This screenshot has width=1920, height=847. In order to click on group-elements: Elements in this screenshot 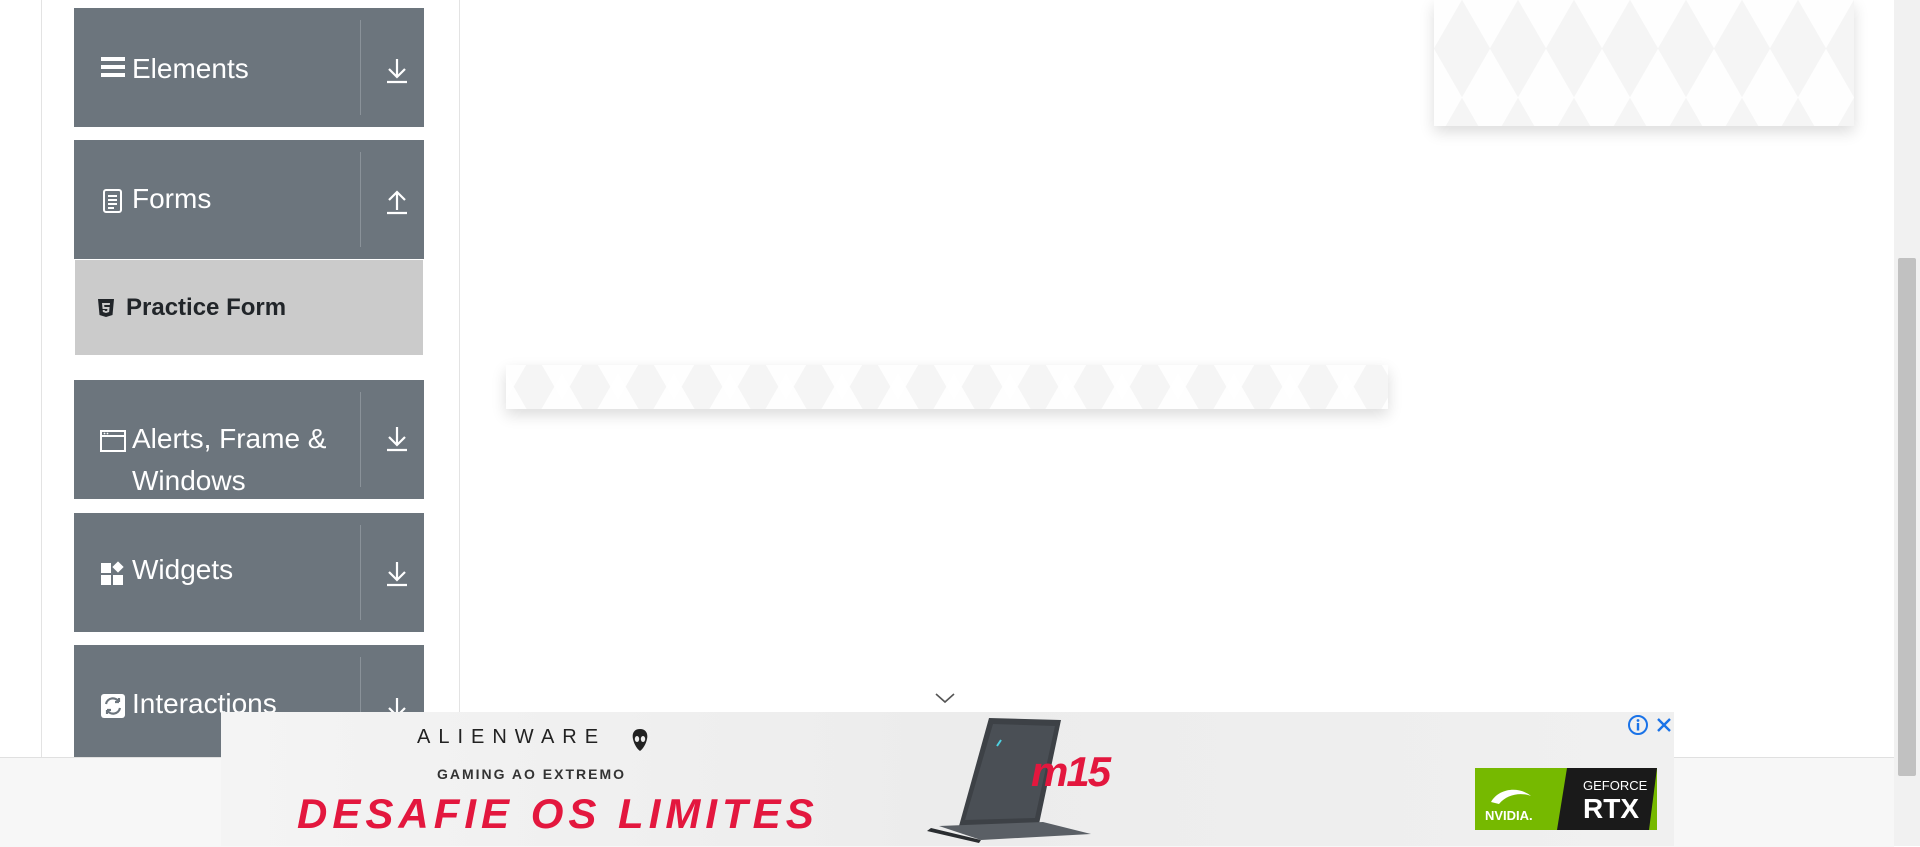, I will do `click(249, 67)`.